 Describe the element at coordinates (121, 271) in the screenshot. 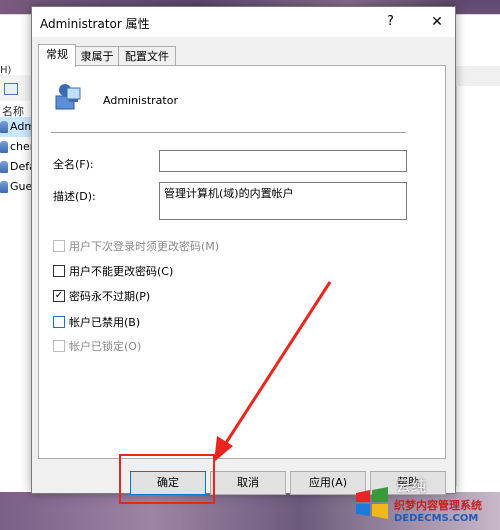

I see `checkbox-label: 用户不能更改密码(C)` at that location.